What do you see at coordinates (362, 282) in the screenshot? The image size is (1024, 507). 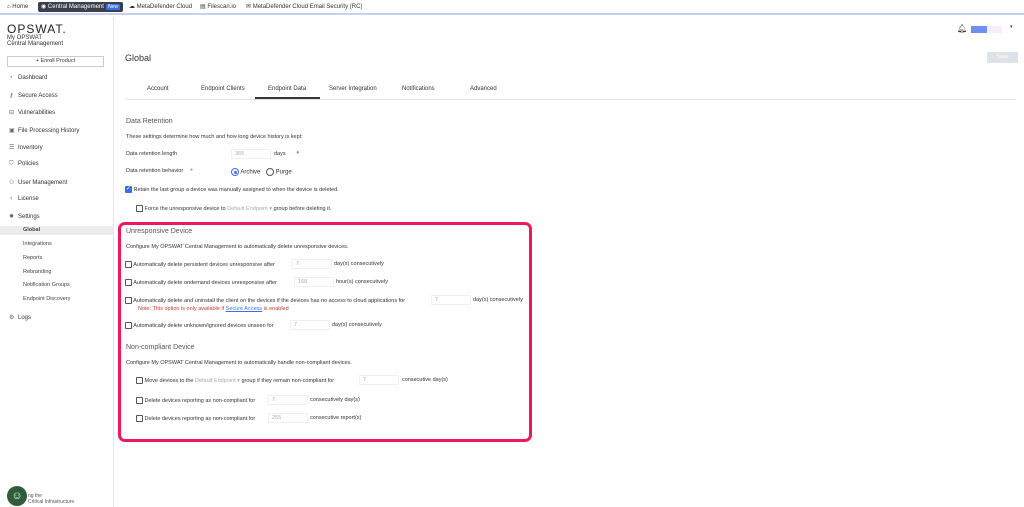 I see `unit-label: hour(s) consecutively` at bounding box center [362, 282].